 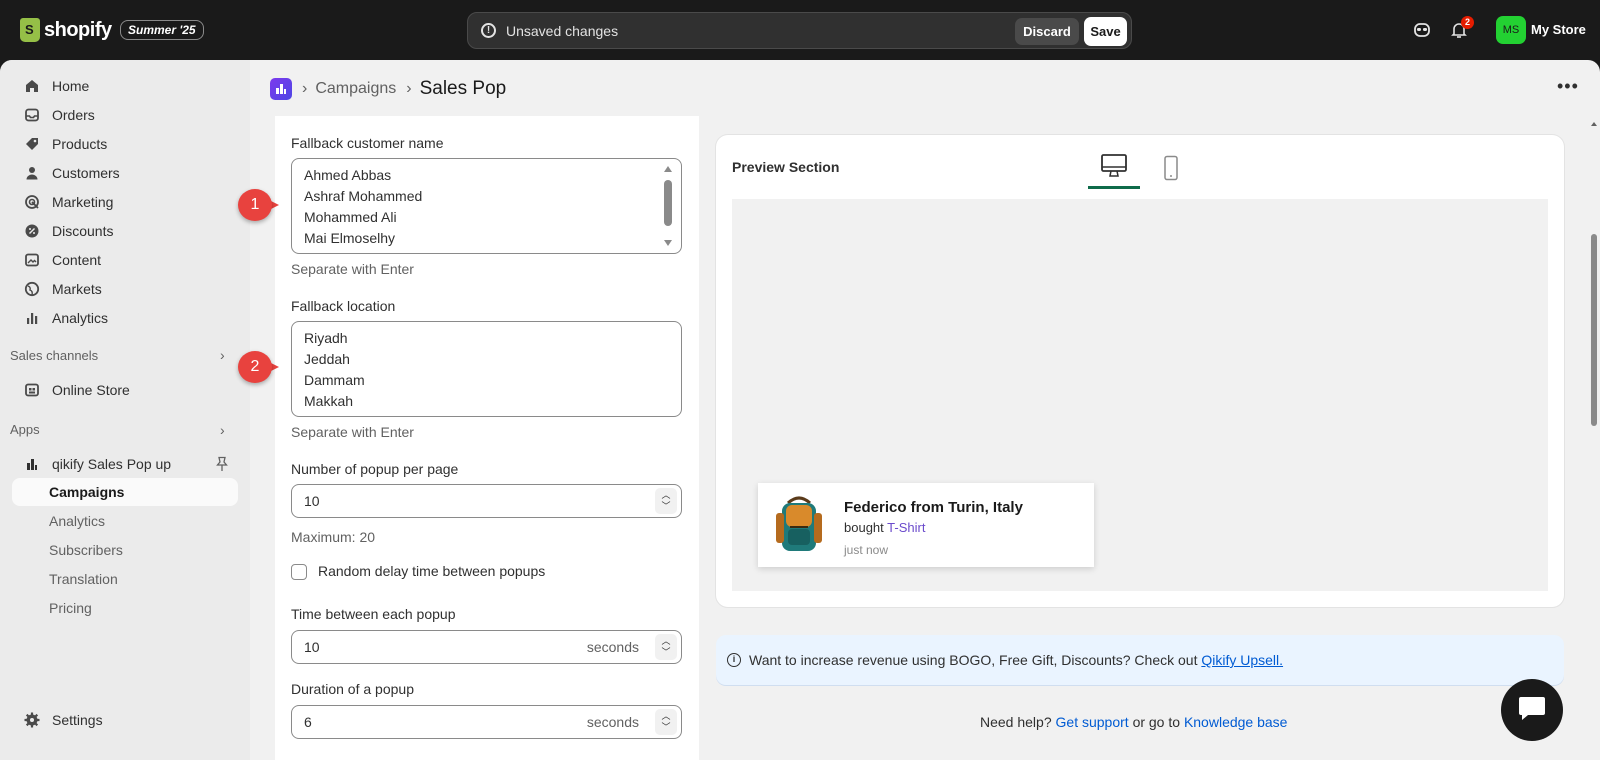 What do you see at coordinates (308, 722) in the screenshot?
I see `input-value: 6` at bounding box center [308, 722].